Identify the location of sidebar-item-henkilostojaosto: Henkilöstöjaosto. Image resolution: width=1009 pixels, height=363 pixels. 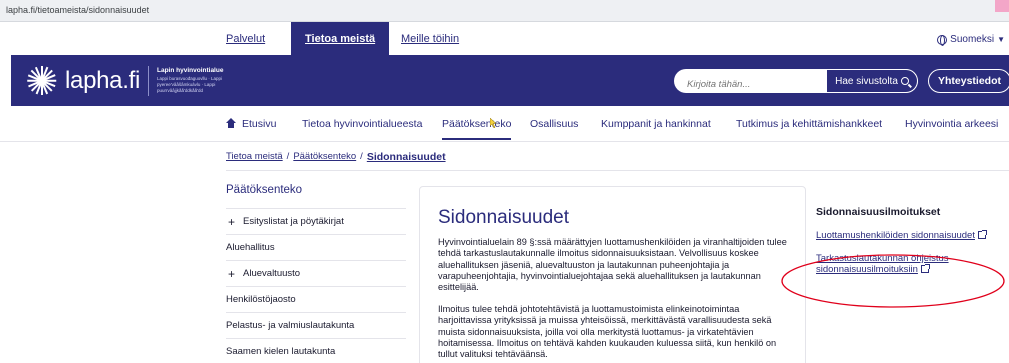
(316, 299).